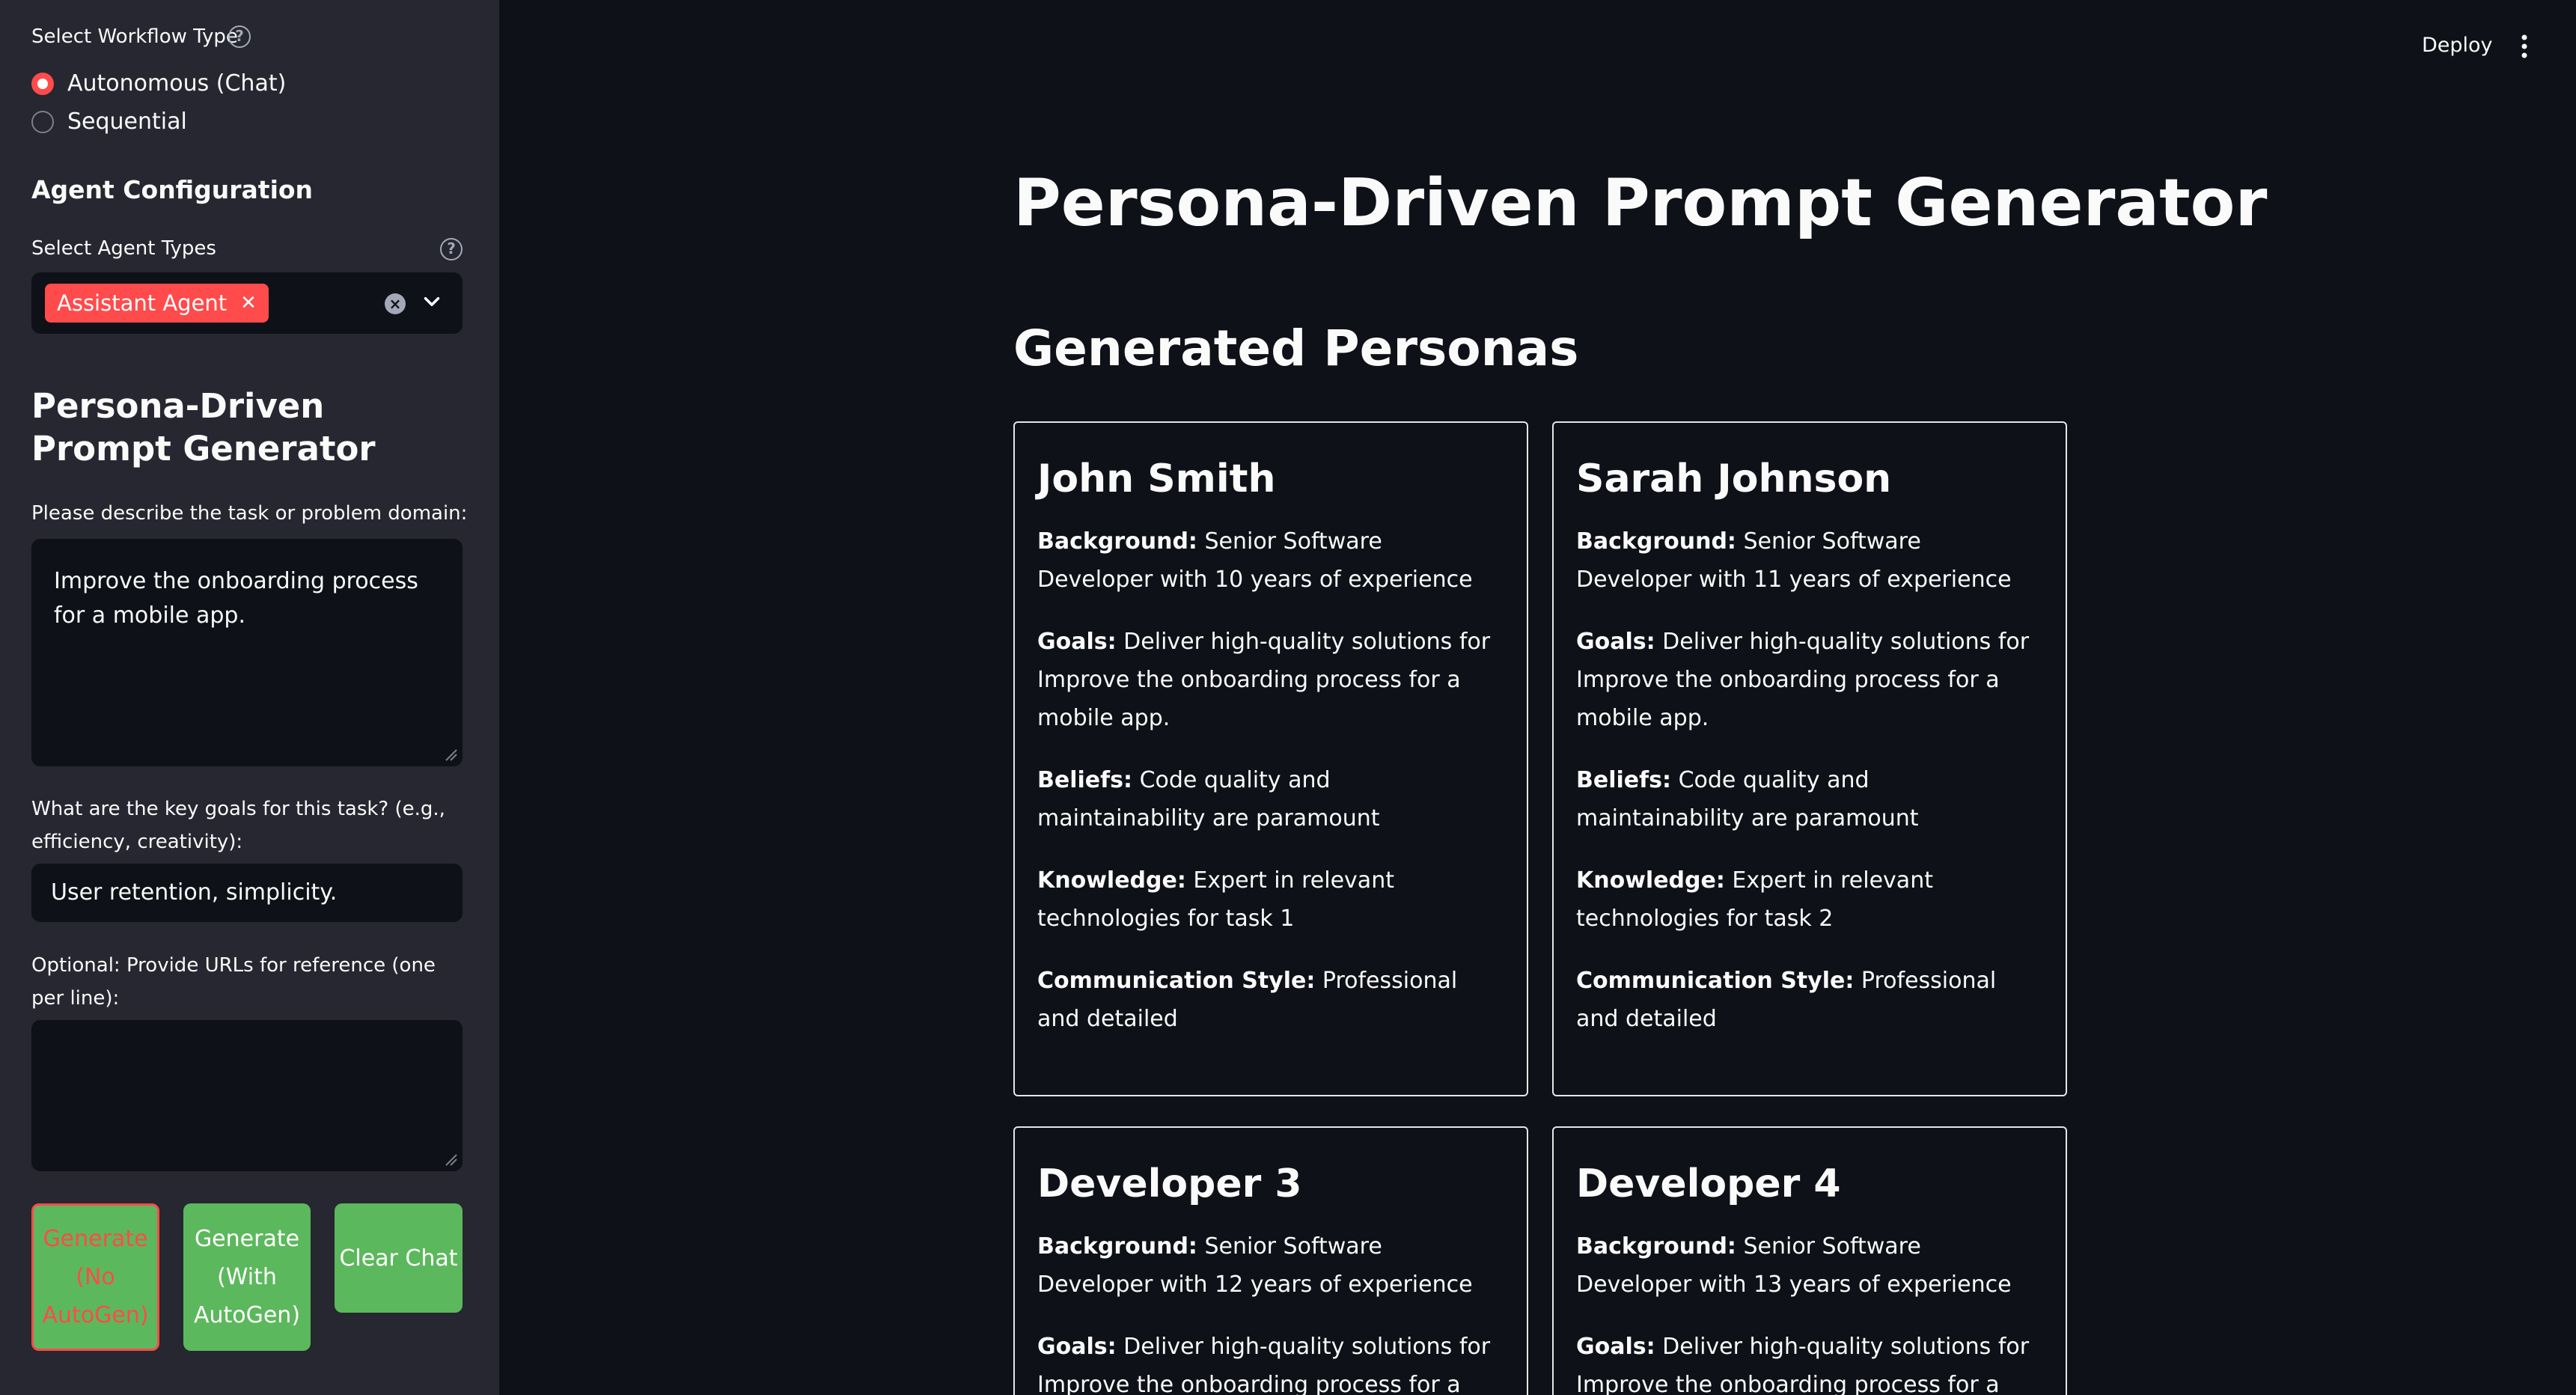 This screenshot has height=1395, width=2576. Describe the element at coordinates (134, 36) in the screenshot. I see `workflow-type-label: Select Workflow Type` at that location.